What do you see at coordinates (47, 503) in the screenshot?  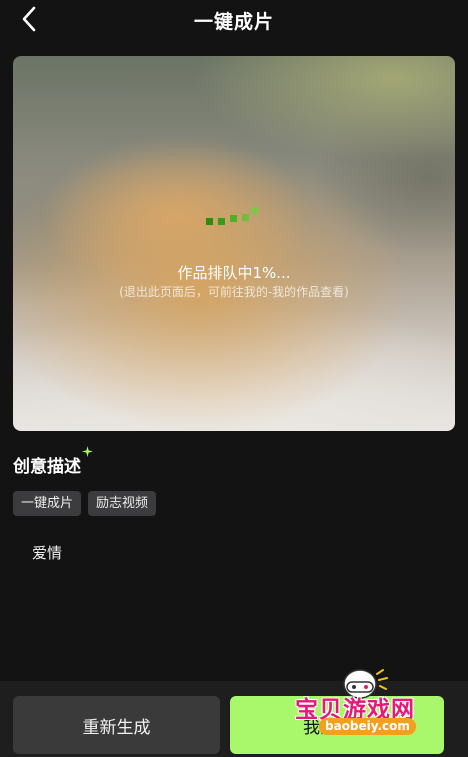 I see `tag-one-click: 一键成片` at bounding box center [47, 503].